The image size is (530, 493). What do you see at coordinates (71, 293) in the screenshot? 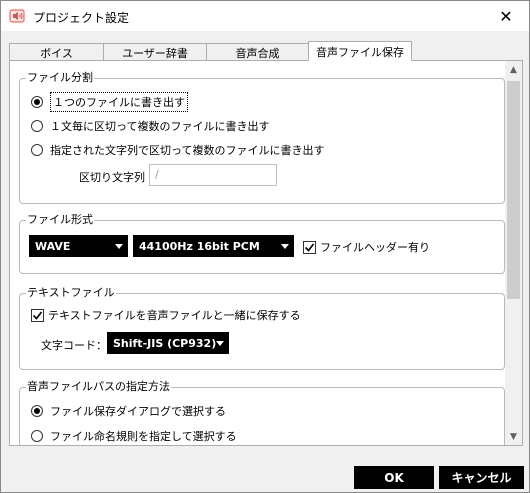
I see `text-file-title: テキストファイル` at bounding box center [71, 293].